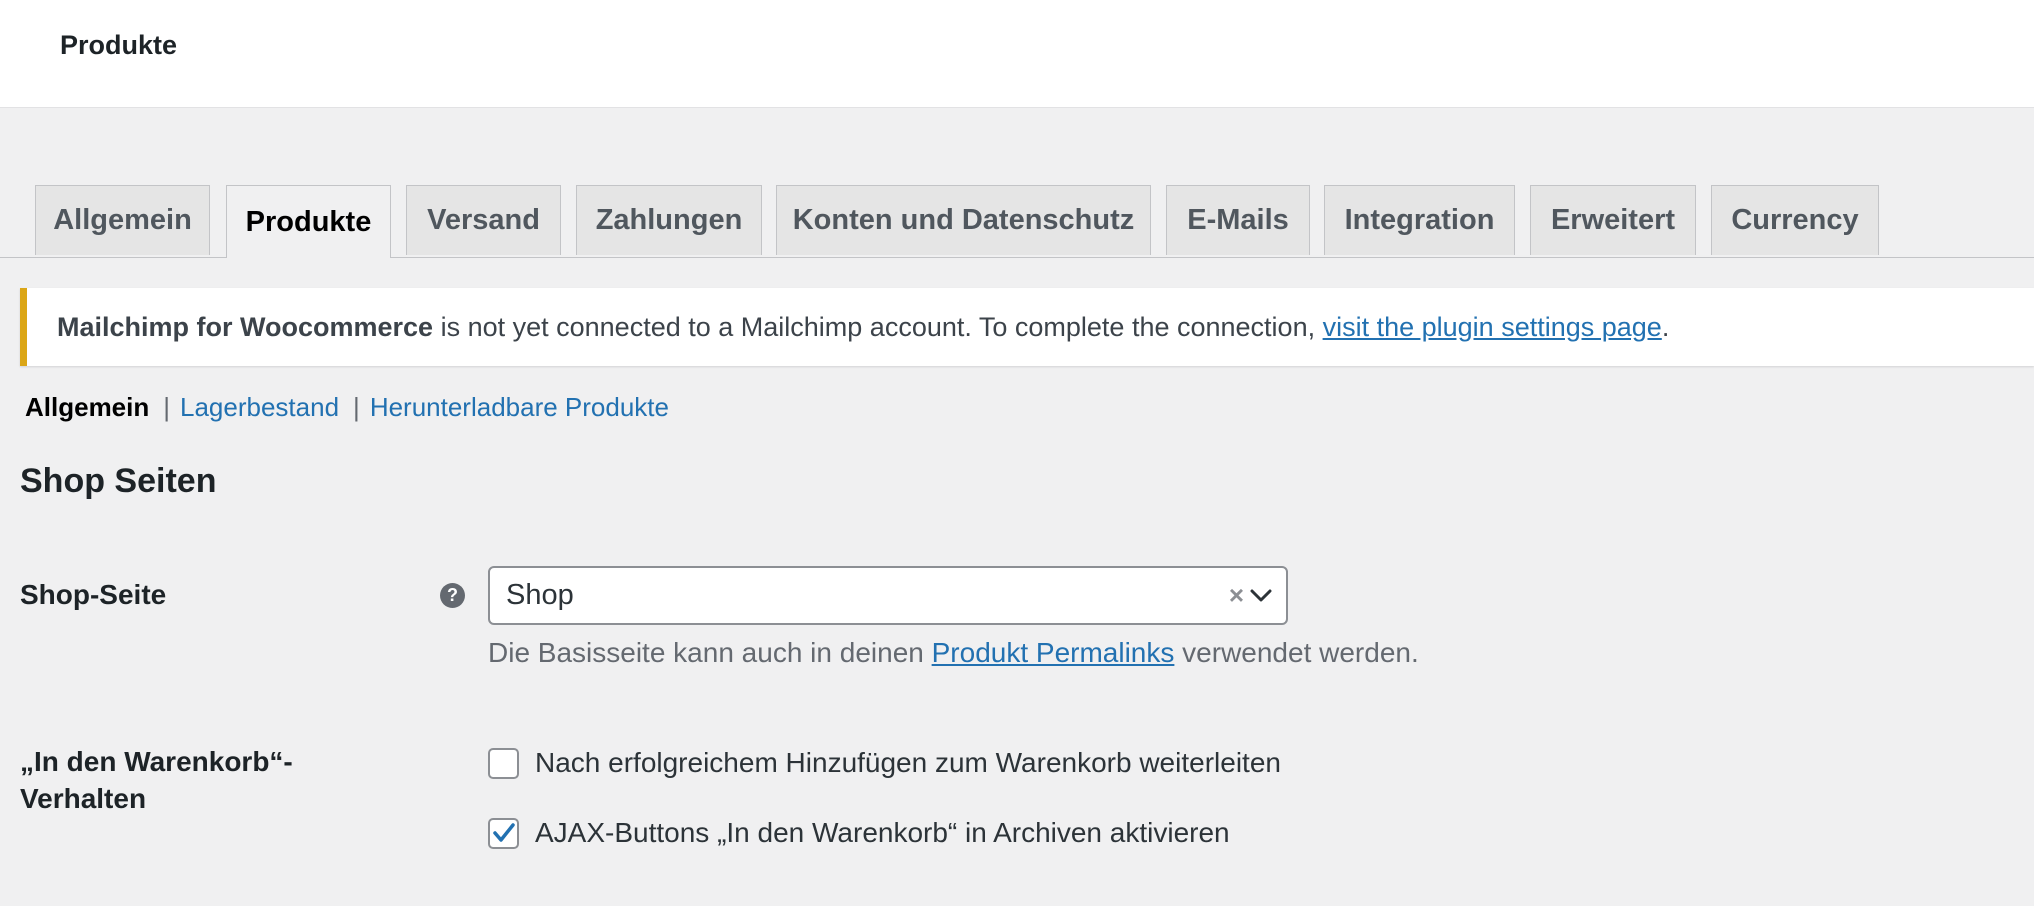 The height and width of the screenshot is (906, 2034). I want to click on section-title: Shop Seiten, so click(118, 481).